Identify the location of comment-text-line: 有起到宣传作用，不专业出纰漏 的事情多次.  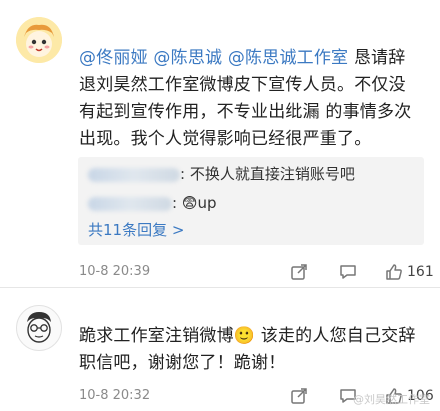
(245, 112).